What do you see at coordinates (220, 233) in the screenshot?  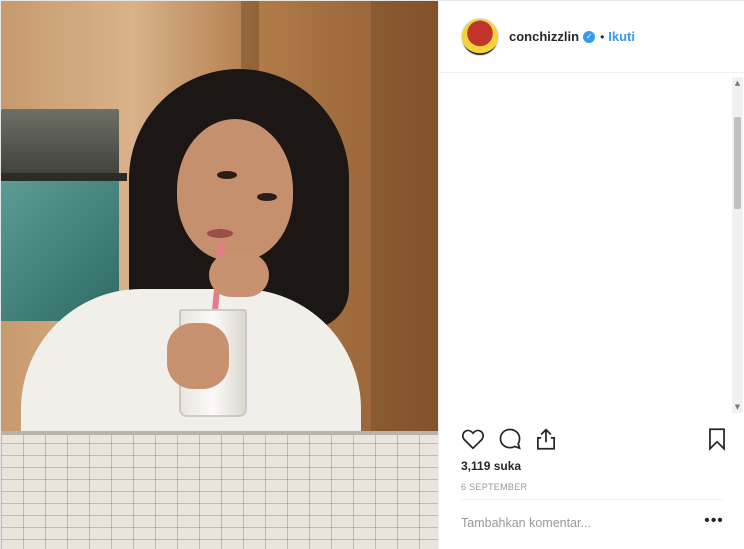 I see `photo-lips` at bounding box center [220, 233].